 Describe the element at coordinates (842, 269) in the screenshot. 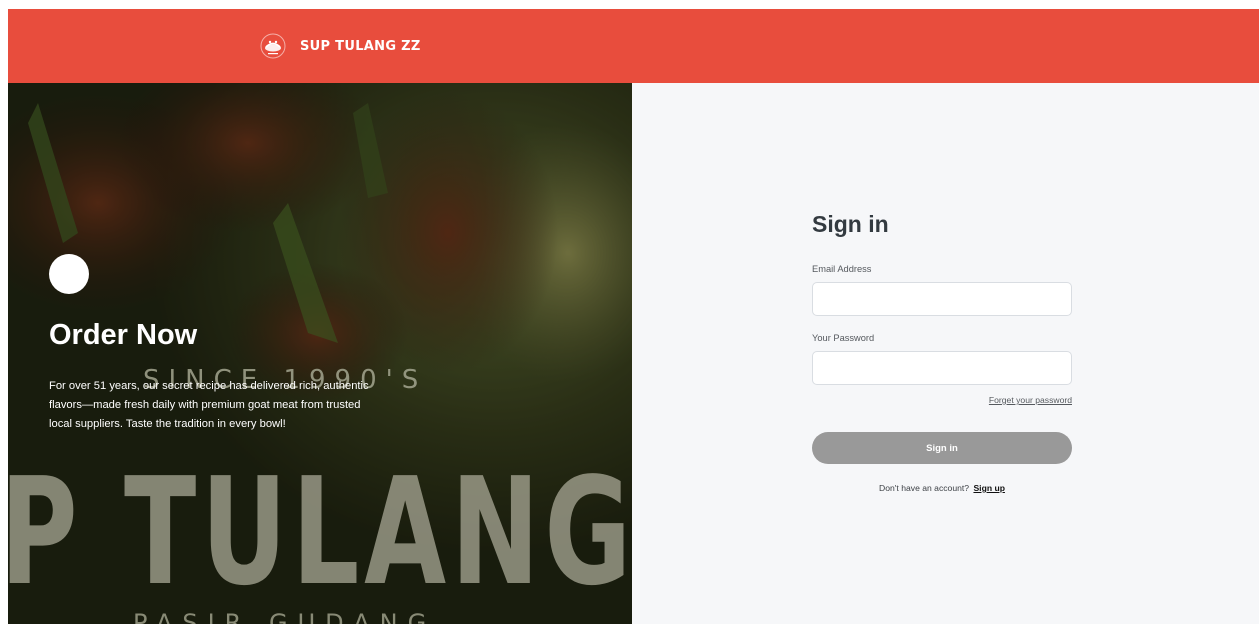

I see `email-label: Email Address` at that location.